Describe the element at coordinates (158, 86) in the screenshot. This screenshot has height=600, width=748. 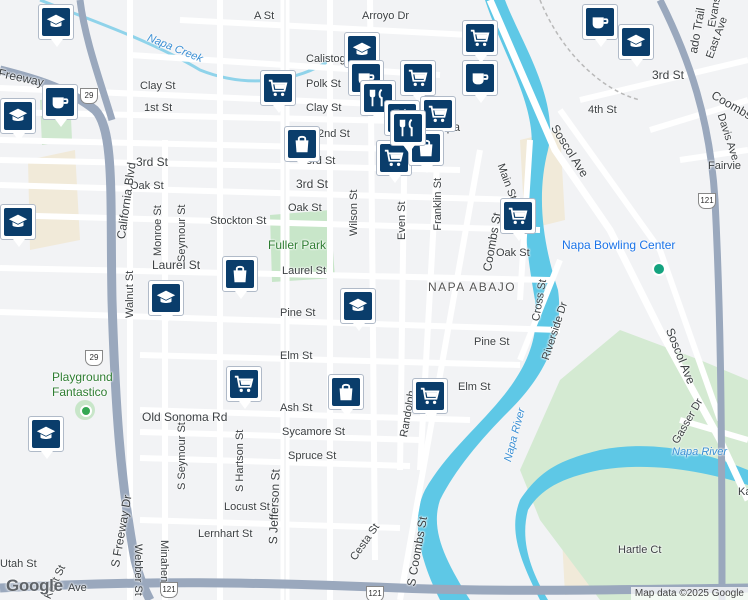
I see `street-label-clay-west: Clay St` at that location.